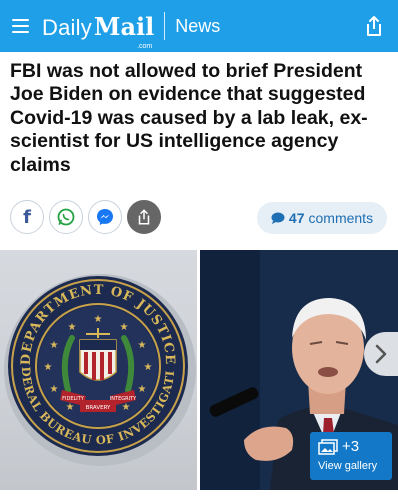 This screenshot has width=398, height=500. What do you see at coordinates (165, 26) in the screenshot?
I see `header-divider` at bounding box center [165, 26].